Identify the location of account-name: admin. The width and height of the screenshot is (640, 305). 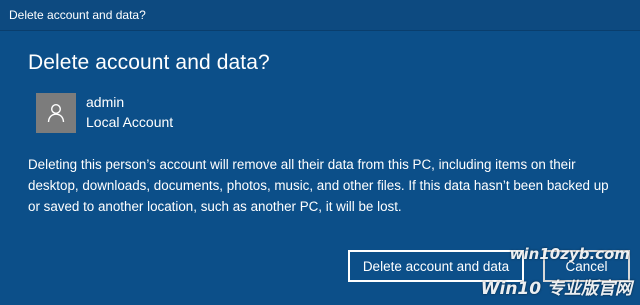
(105, 102).